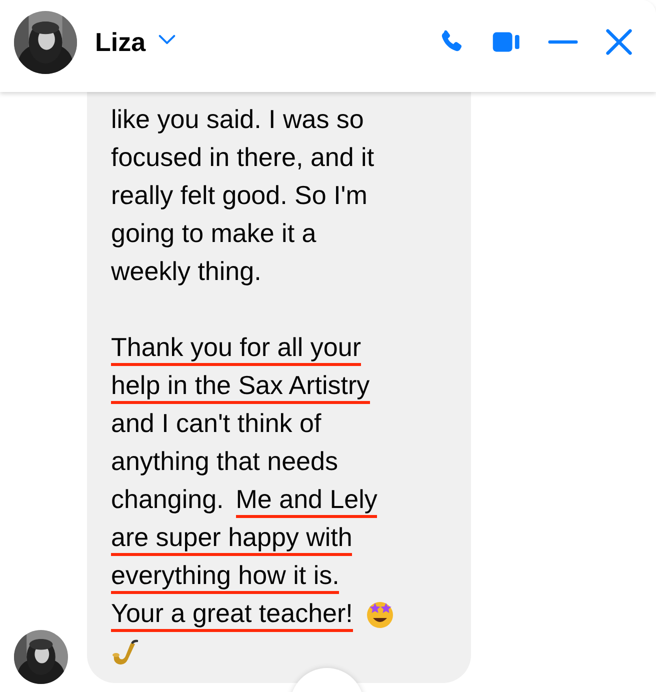 This screenshot has height=692, width=656. What do you see at coordinates (126, 652) in the screenshot?
I see `saxophone-icon` at bounding box center [126, 652].